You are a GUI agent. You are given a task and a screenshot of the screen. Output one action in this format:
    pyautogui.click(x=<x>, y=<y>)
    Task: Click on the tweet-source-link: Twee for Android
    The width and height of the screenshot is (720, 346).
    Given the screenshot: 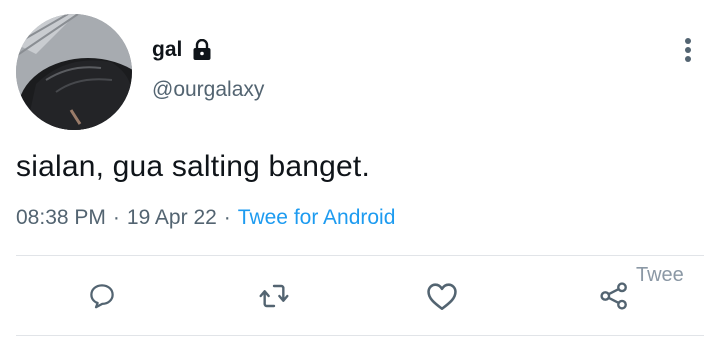 What is the action you would take?
    pyautogui.click(x=317, y=218)
    